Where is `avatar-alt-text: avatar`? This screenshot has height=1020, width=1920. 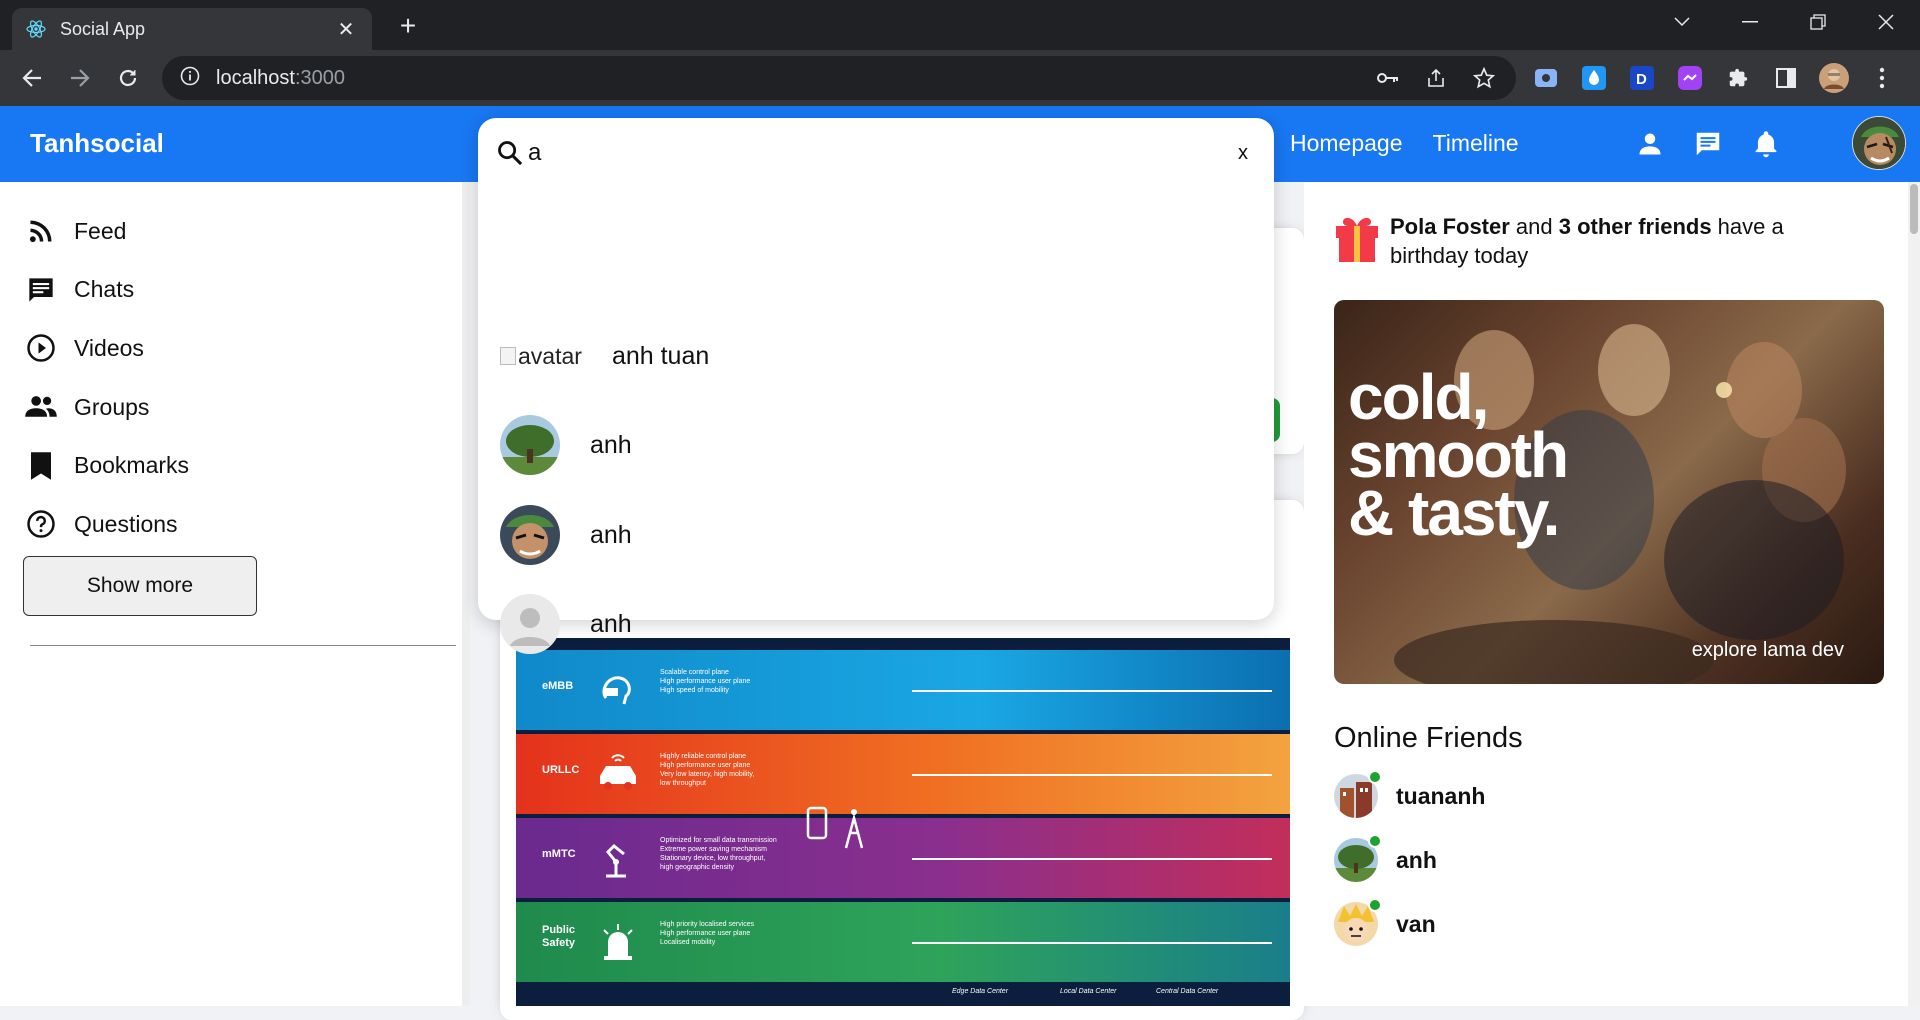 avatar-alt-text: avatar is located at coordinates (550, 355).